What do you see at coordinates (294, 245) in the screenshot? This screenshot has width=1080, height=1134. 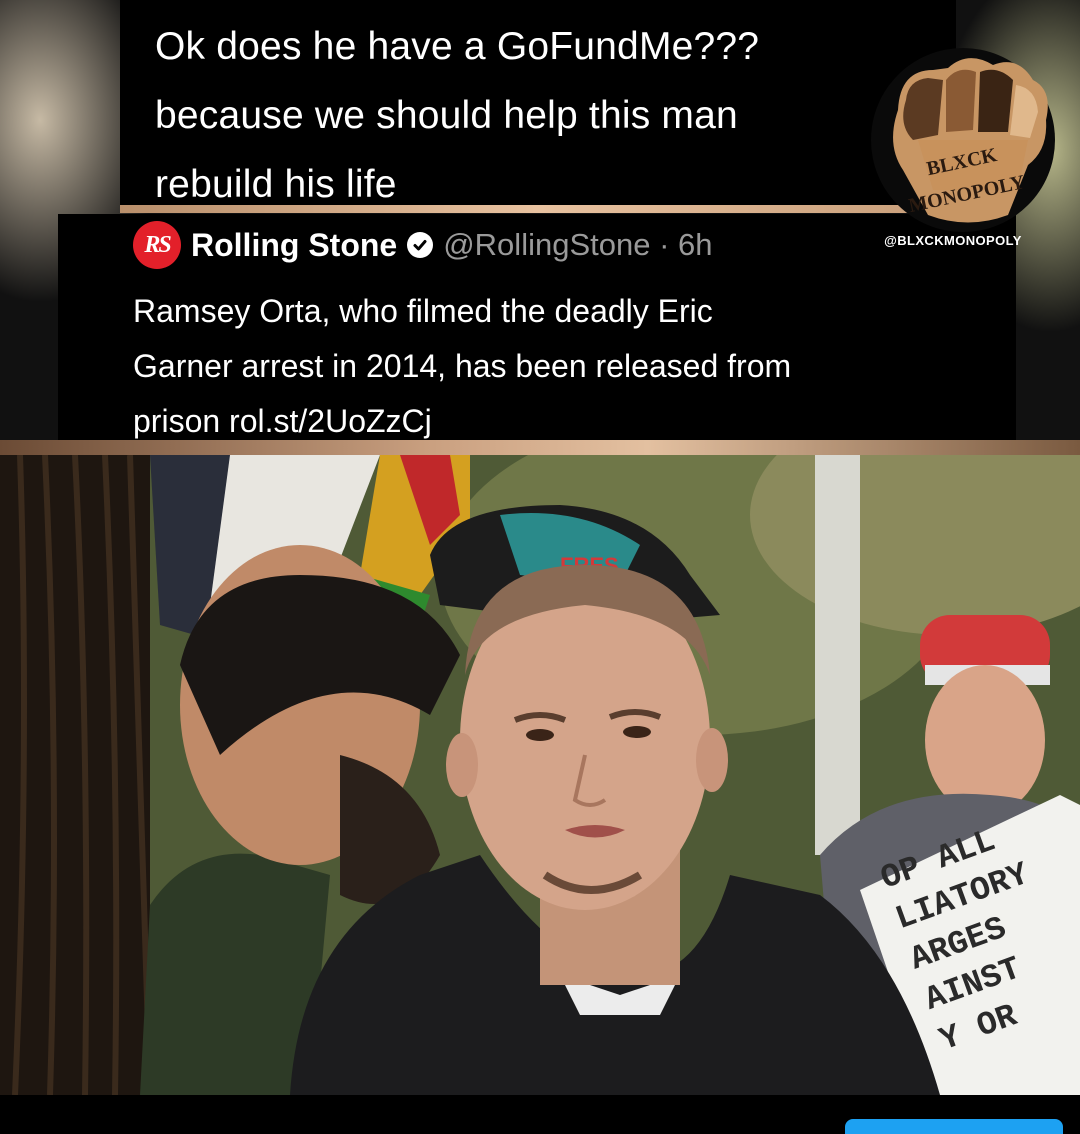 I see `tweet-author-name: Rolling Stone` at bounding box center [294, 245].